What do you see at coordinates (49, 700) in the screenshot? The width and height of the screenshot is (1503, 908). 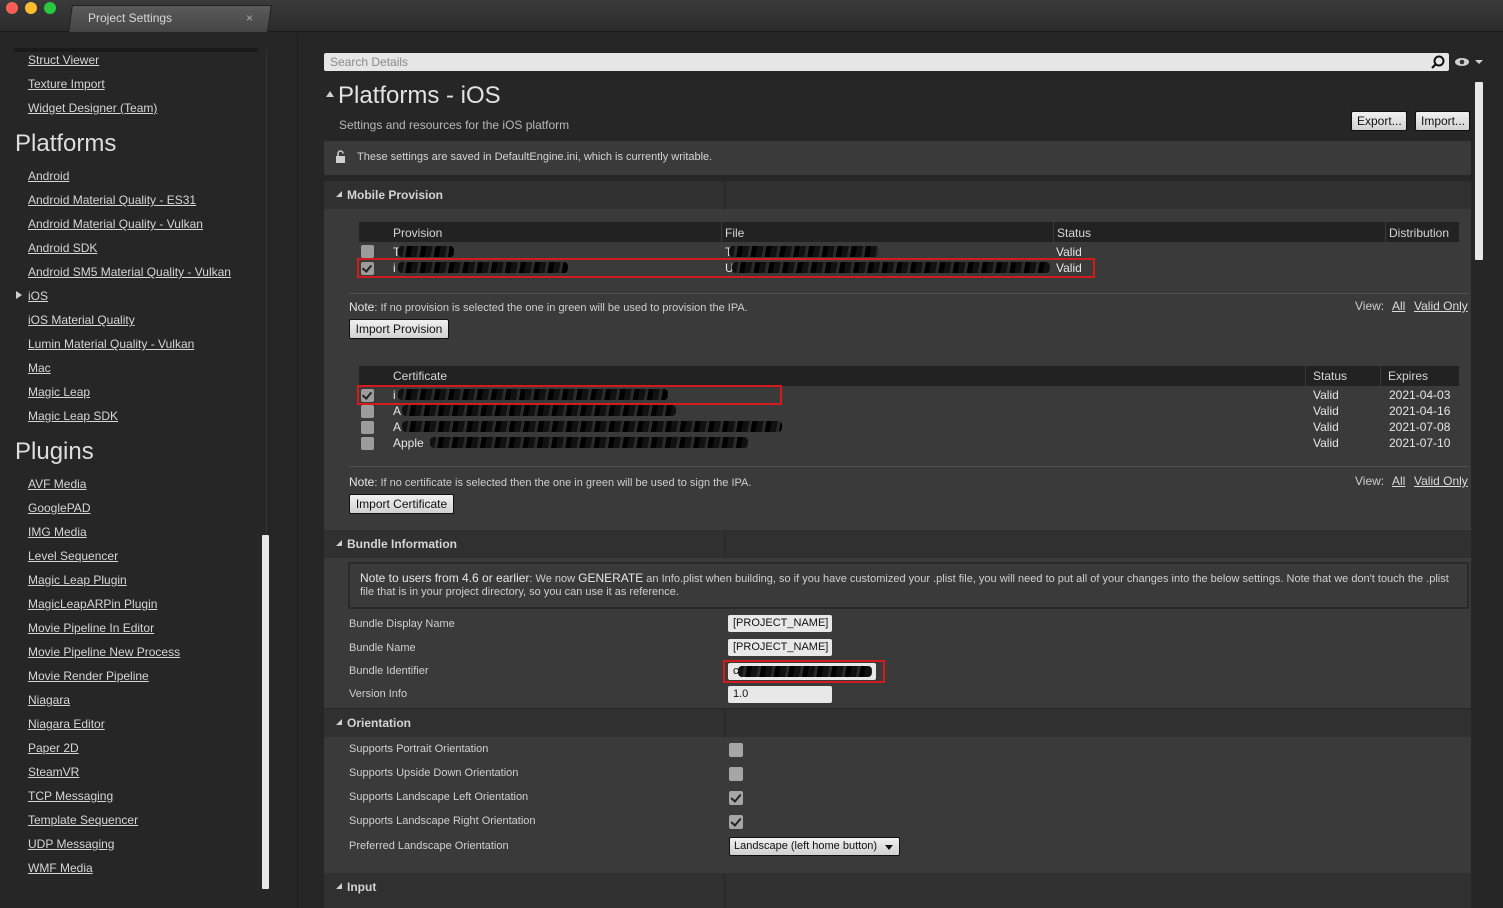 I see `sidebar-item-niagara: Niagara` at bounding box center [49, 700].